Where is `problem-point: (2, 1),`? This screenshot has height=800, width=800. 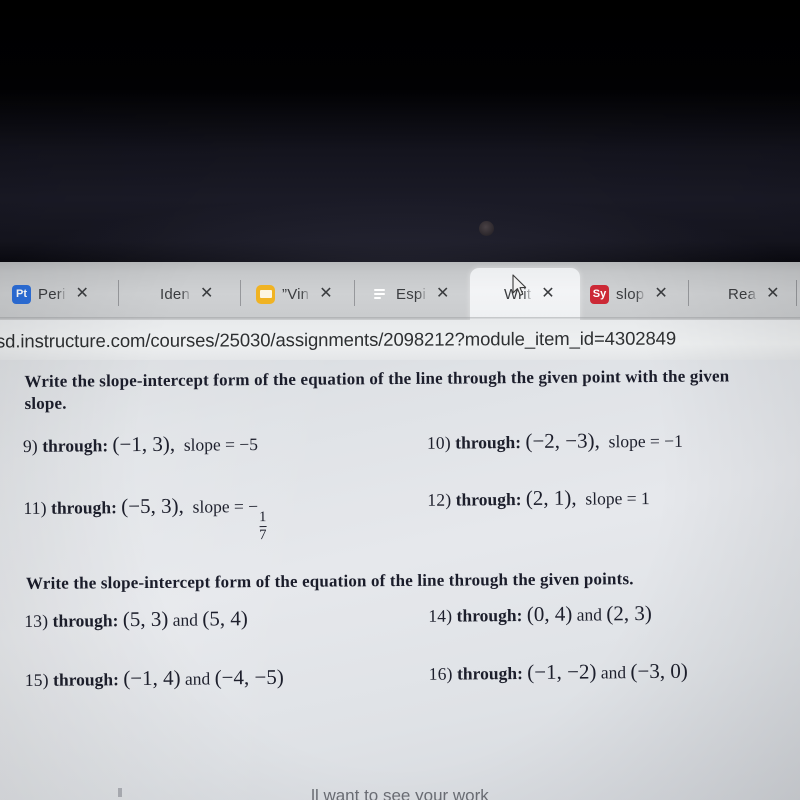 problem-point: (2, 1), is located at coordinates (551, 498).